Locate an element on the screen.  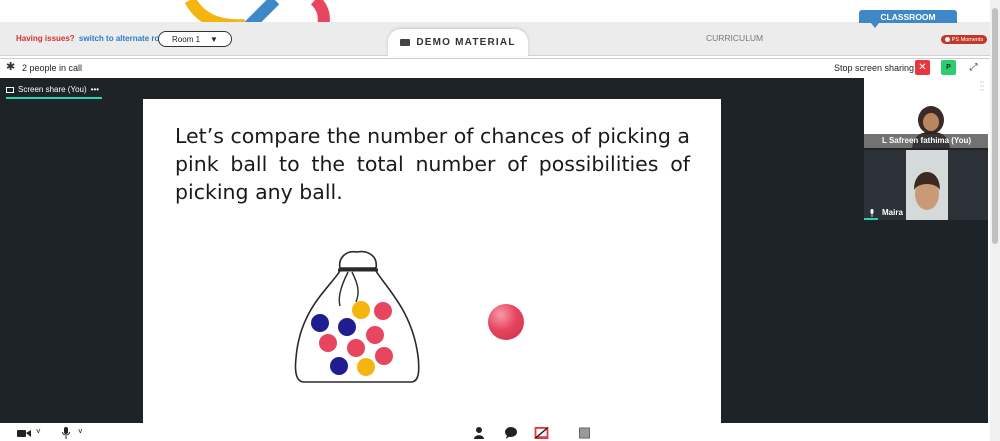
participant-tile: Maira is located at coordinates (926, 185).